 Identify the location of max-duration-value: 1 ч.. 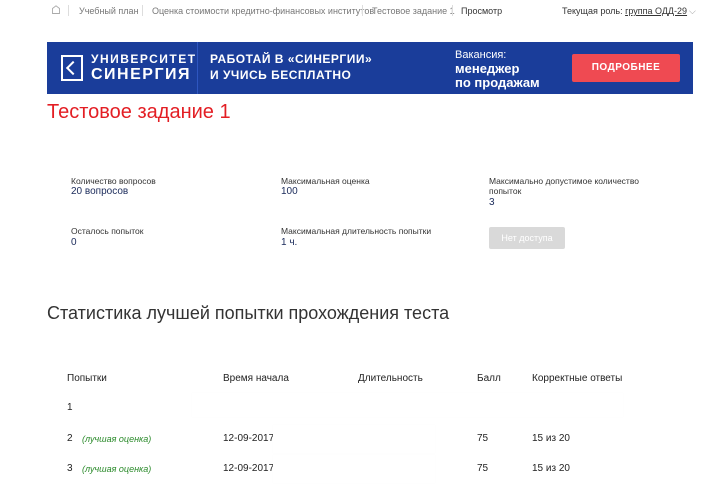
(289, 242).